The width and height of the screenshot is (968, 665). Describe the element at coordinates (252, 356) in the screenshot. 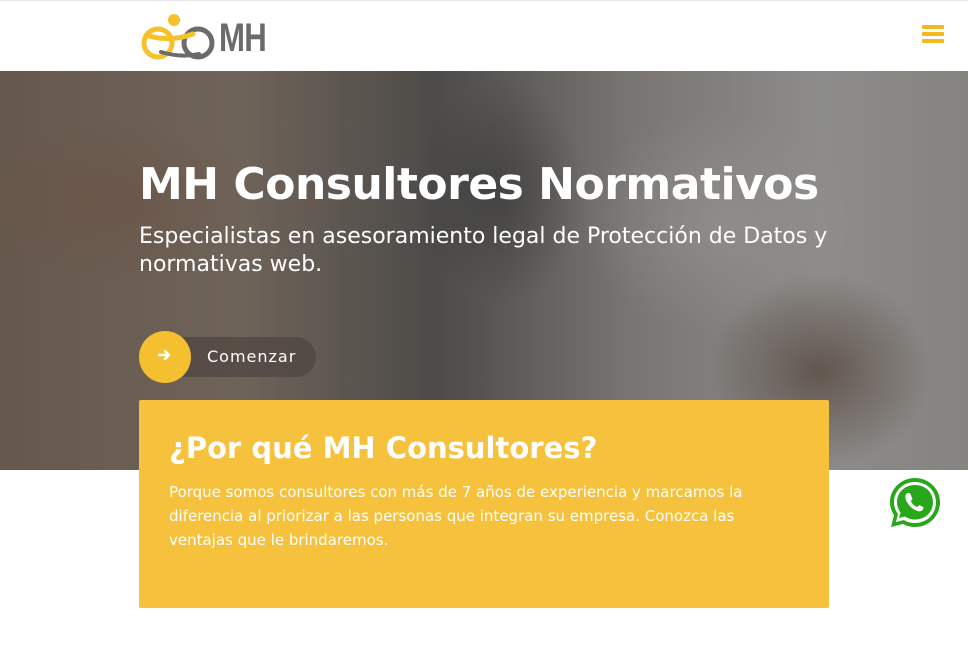

I see `comenzar-label: Comenzar` at that location.